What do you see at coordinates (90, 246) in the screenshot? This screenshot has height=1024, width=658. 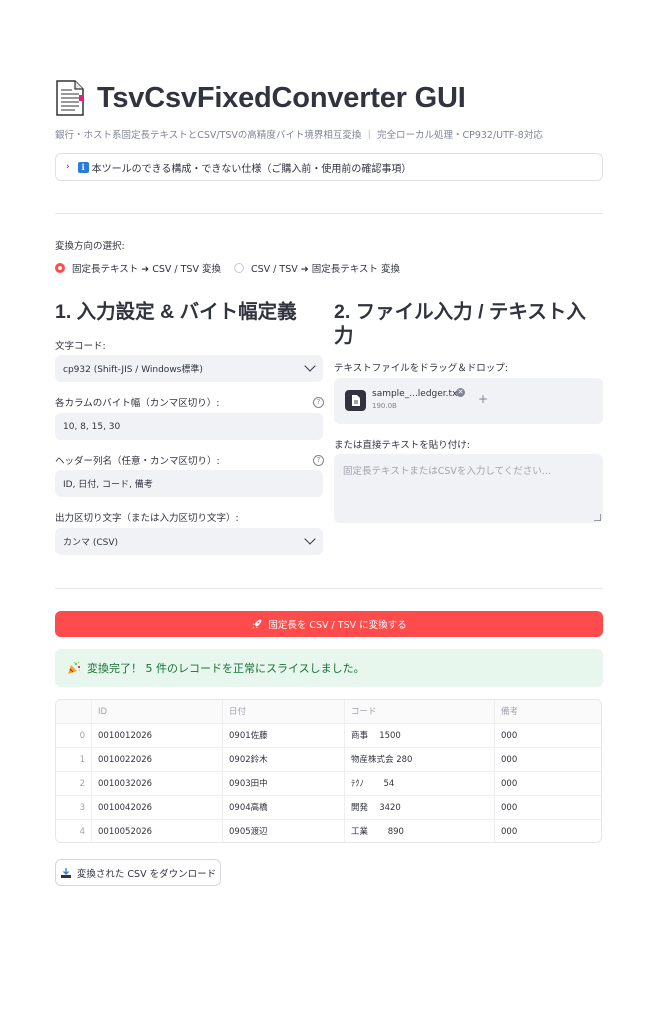 I see `direction-label: 変換方向の選択:` at bounding box center [90, 246].